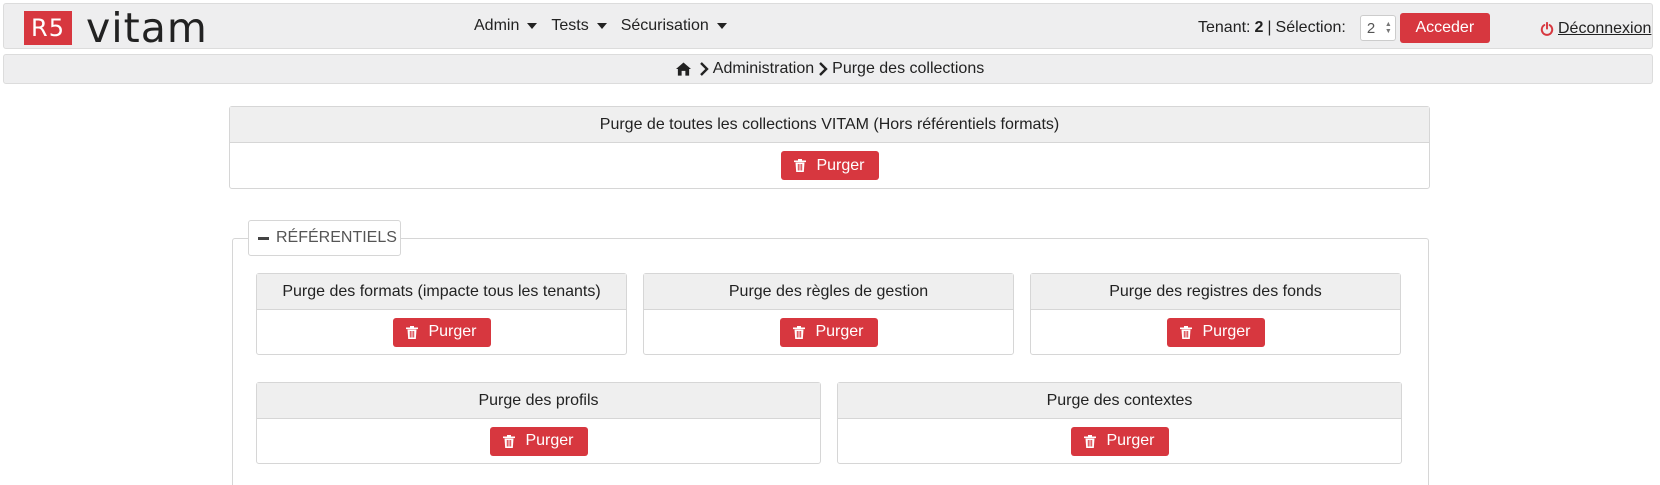 The width and height of the screenshot is (1660, 485). I want to click on menu-tests: Tests, so click(579, 26).